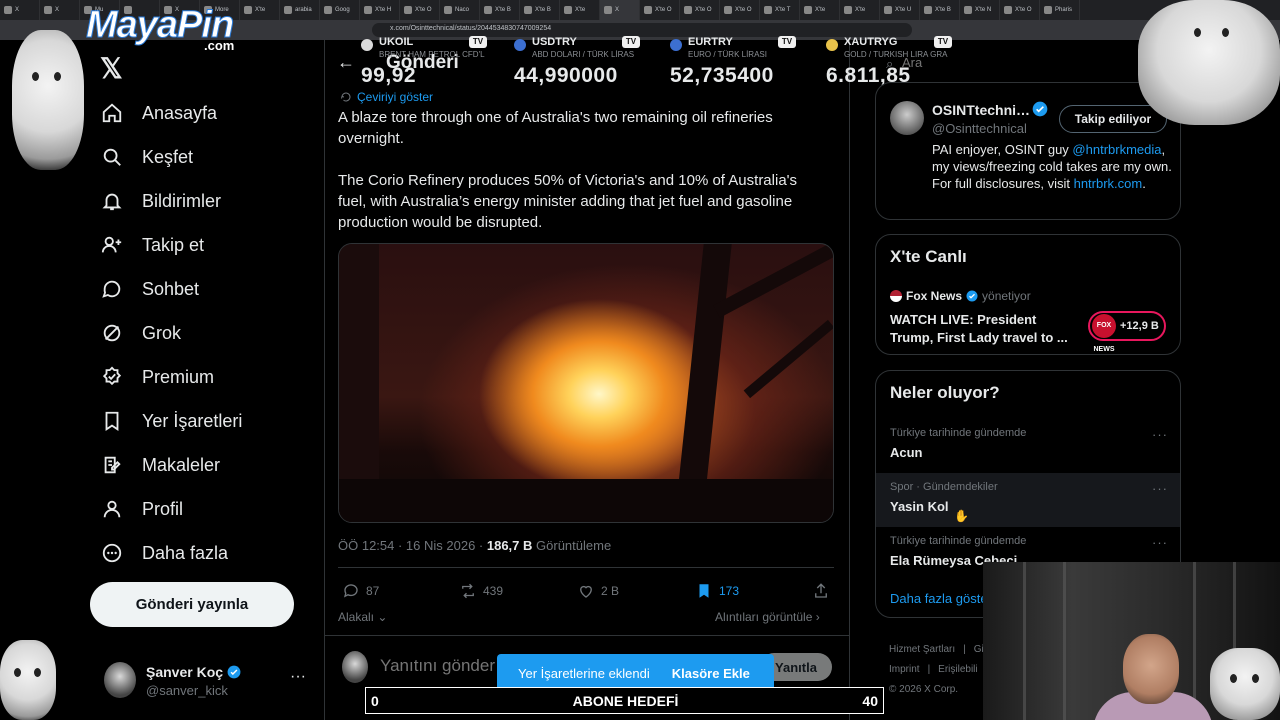 The width and height of the screenshot is (1280, 720). What do you see at coordinates (1108, 183) in the screenshot?
I see `bio-url-link: hntrbrk.com` at bounding box center [1108, 183].